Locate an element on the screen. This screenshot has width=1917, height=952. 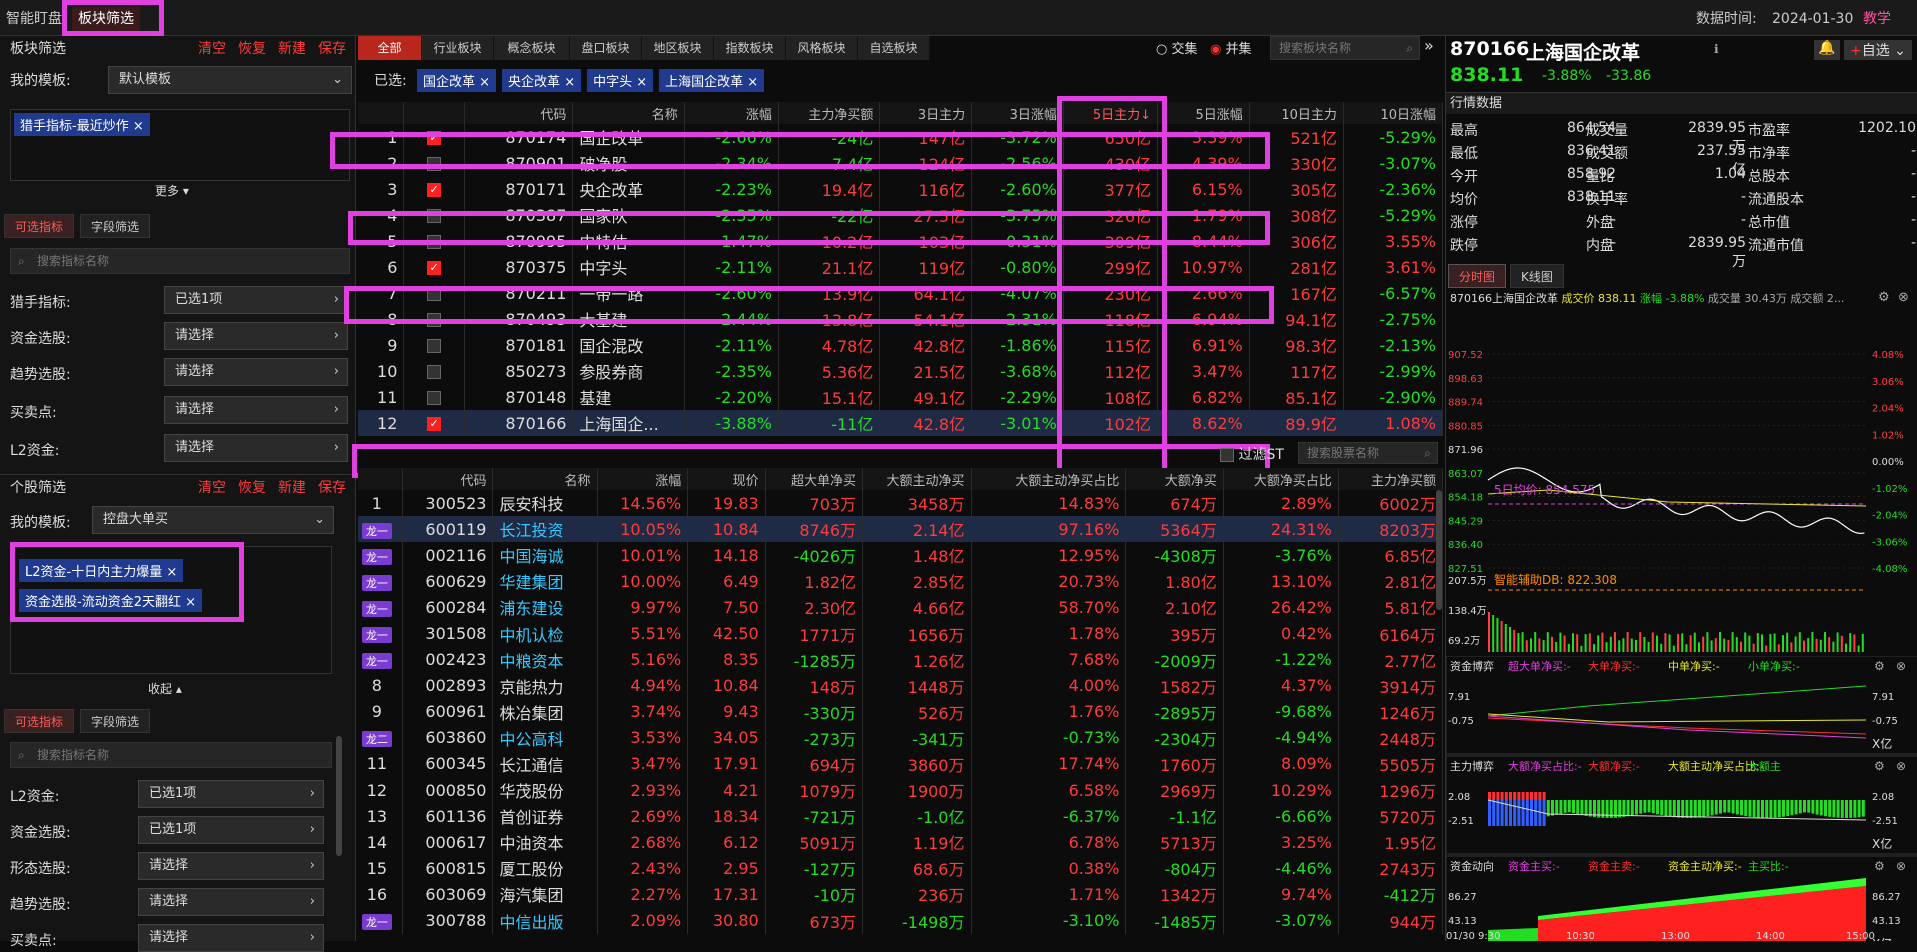
column-header: 3日涨幅 is located at coordinates (1017, 113).